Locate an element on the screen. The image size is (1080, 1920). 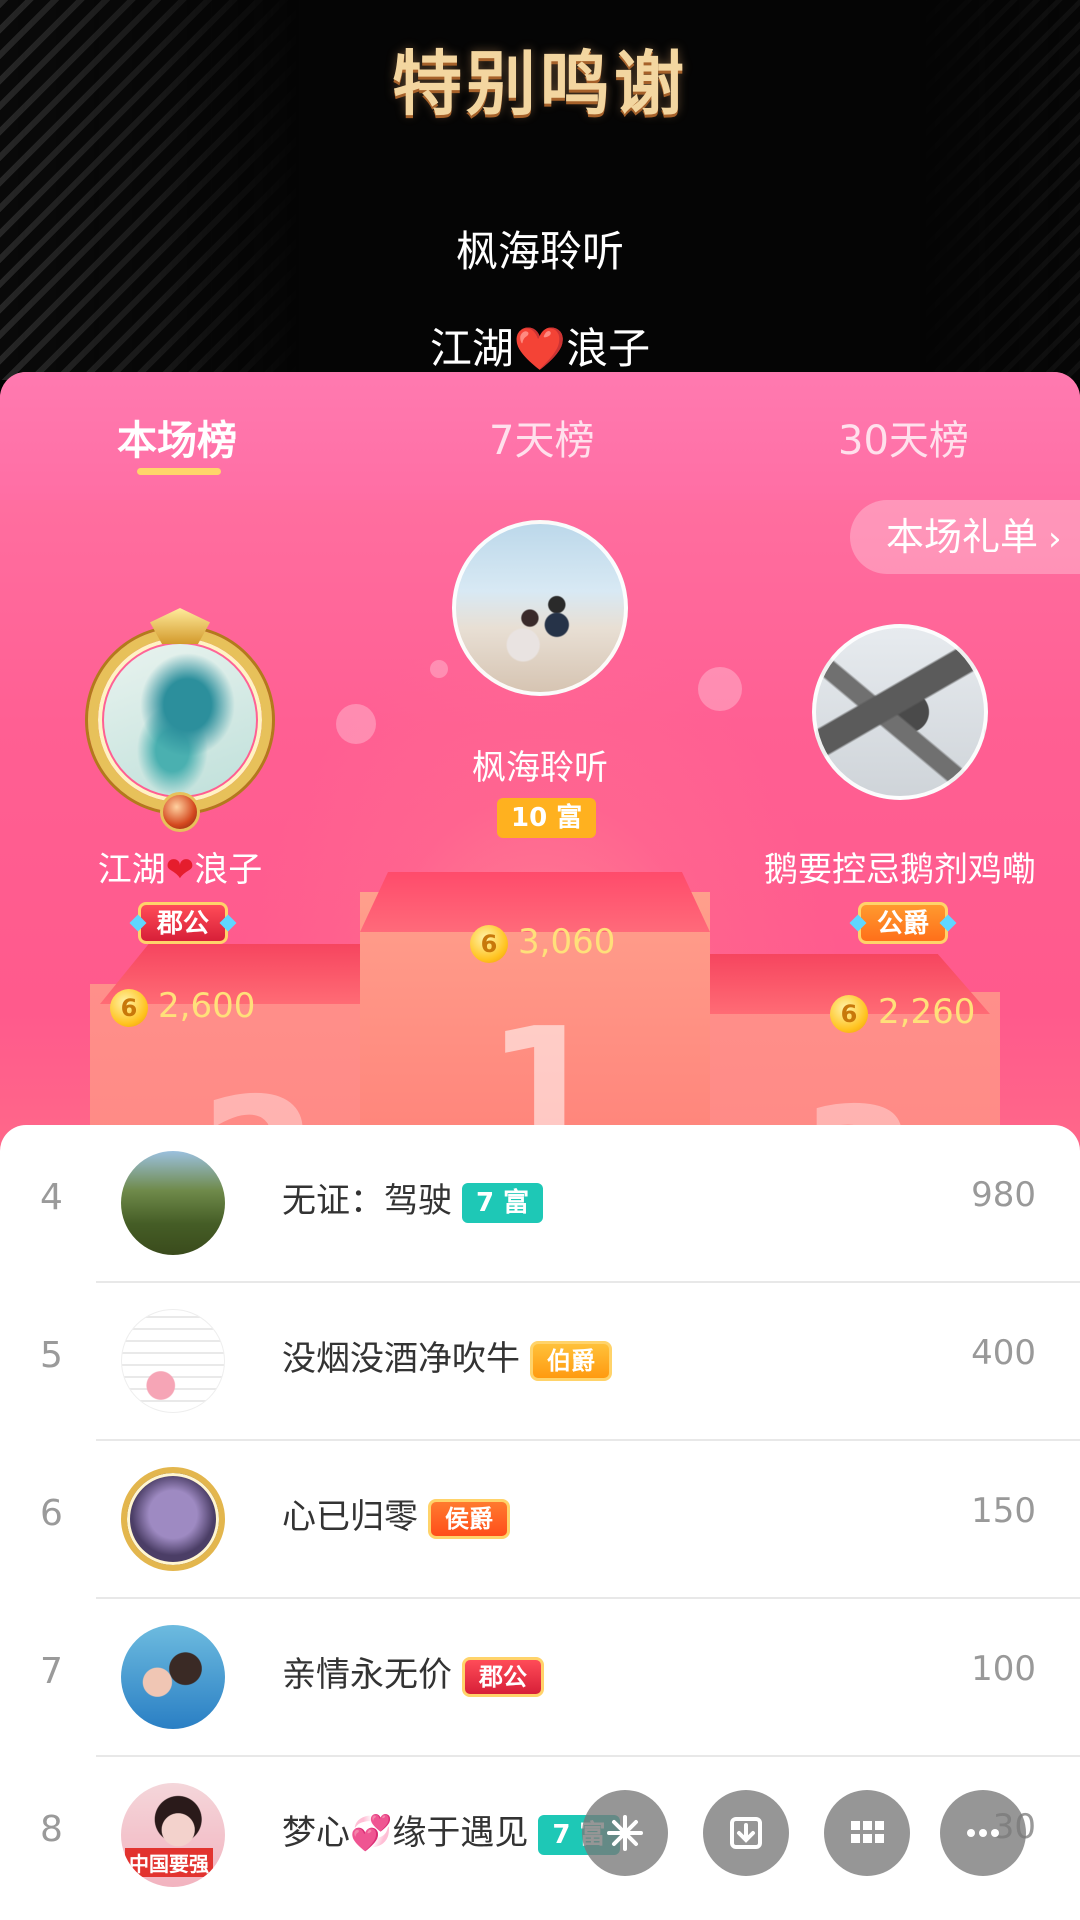
chevron-right-icon: › is located at coordinates (1055, 539).